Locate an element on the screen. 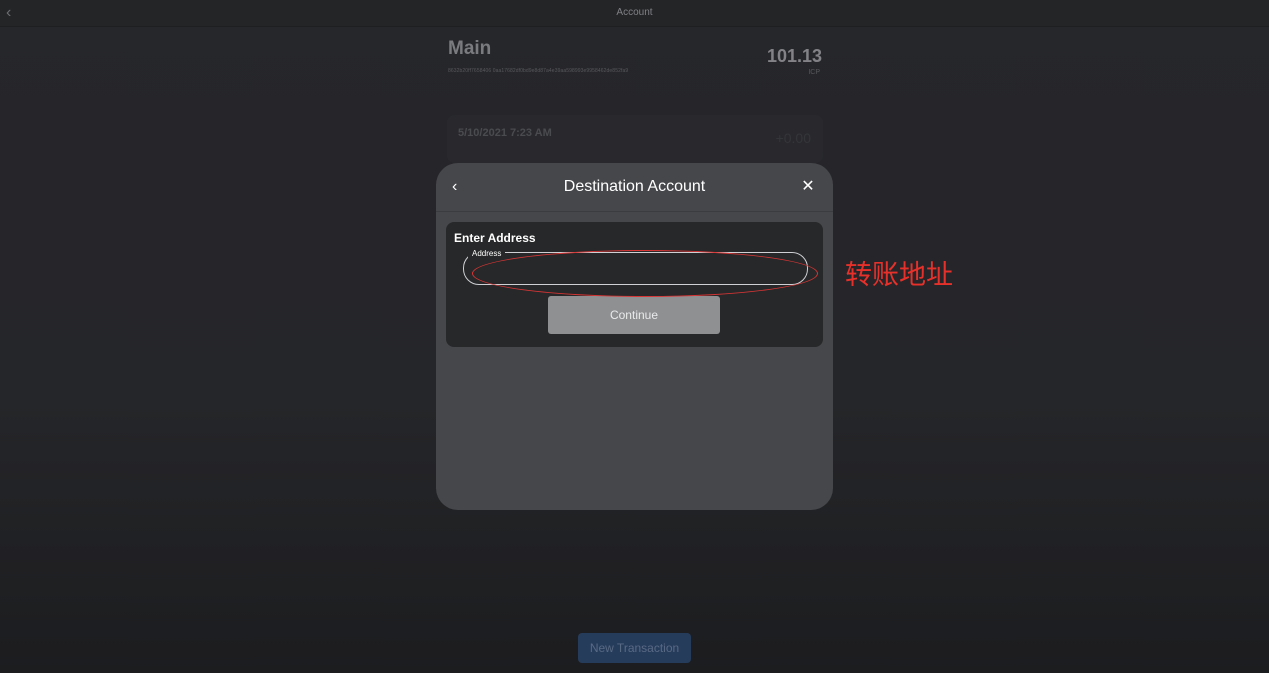  modal-title: Destination Account is located at coordinates (634, 186).